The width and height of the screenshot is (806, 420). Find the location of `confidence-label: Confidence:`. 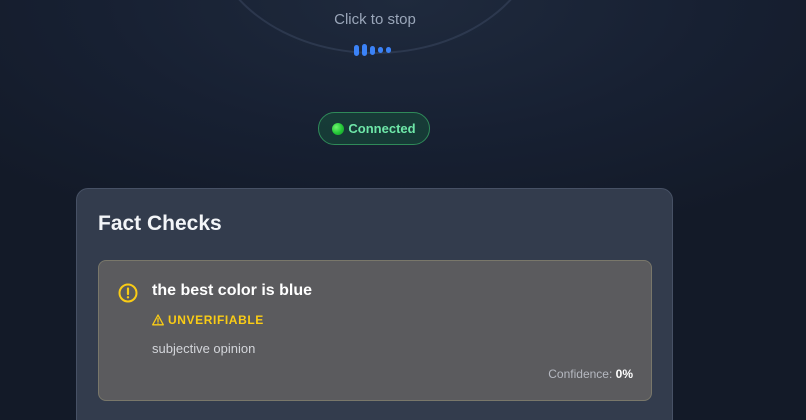

confidence-label: Confidence: is located at coordinates (580, 374).